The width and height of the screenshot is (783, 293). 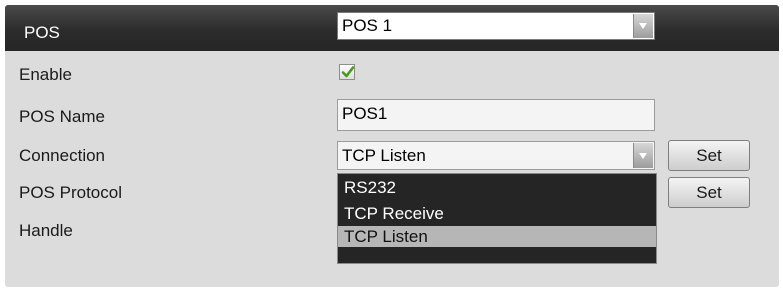 I want to click on dropdown-option-tcp-listen: TCP Listen, so click(x=497, y=236).